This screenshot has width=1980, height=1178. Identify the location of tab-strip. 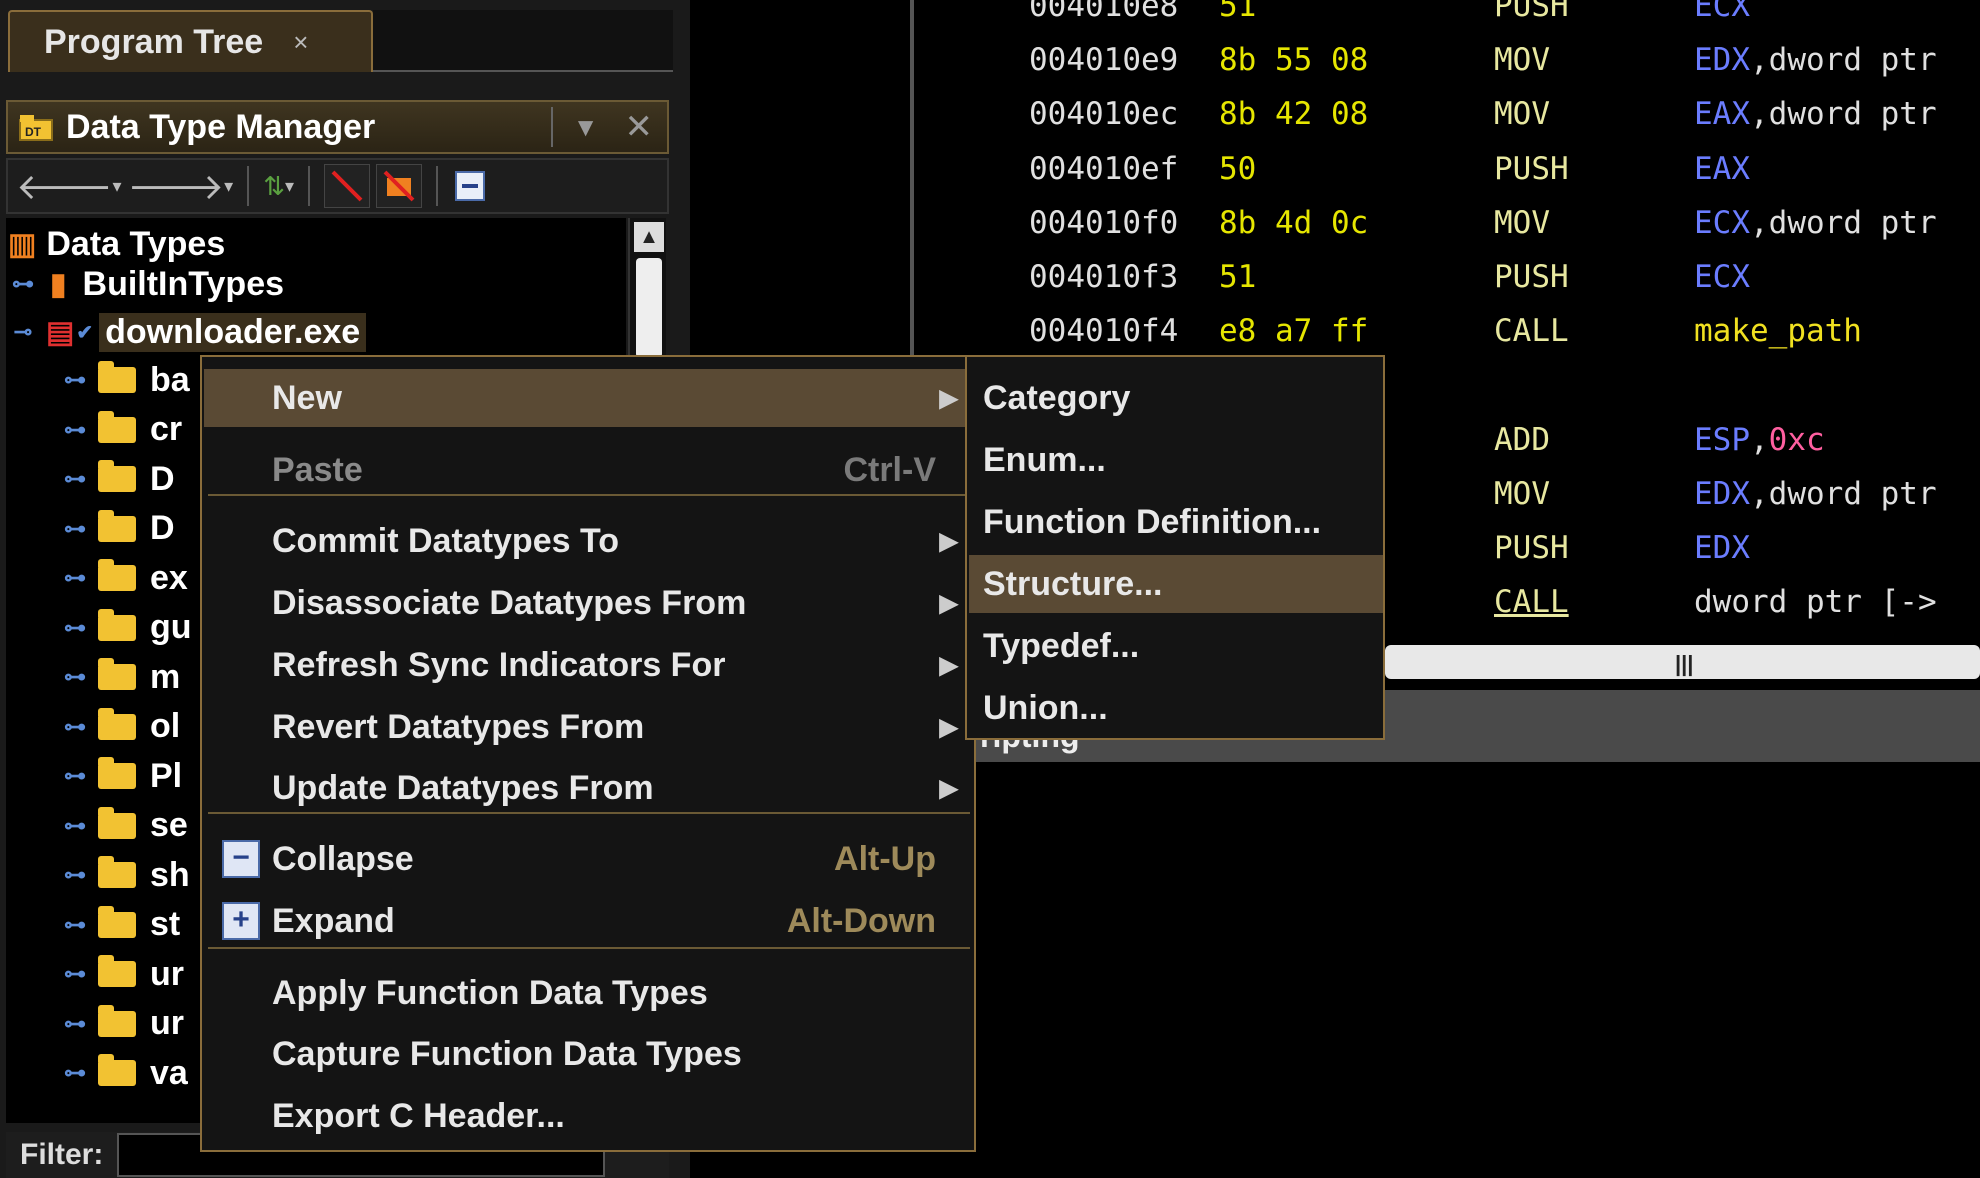
(523, 41).